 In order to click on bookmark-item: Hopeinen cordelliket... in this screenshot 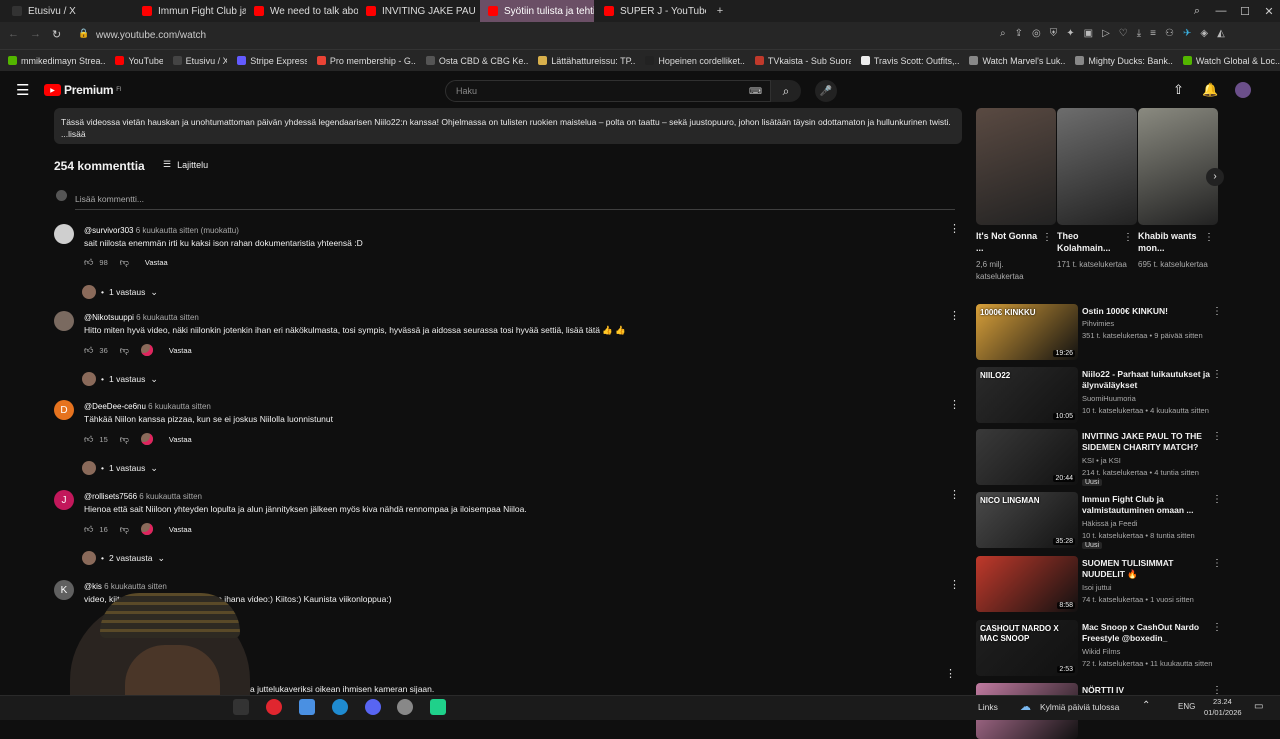, I will do `click(695, 61)`.